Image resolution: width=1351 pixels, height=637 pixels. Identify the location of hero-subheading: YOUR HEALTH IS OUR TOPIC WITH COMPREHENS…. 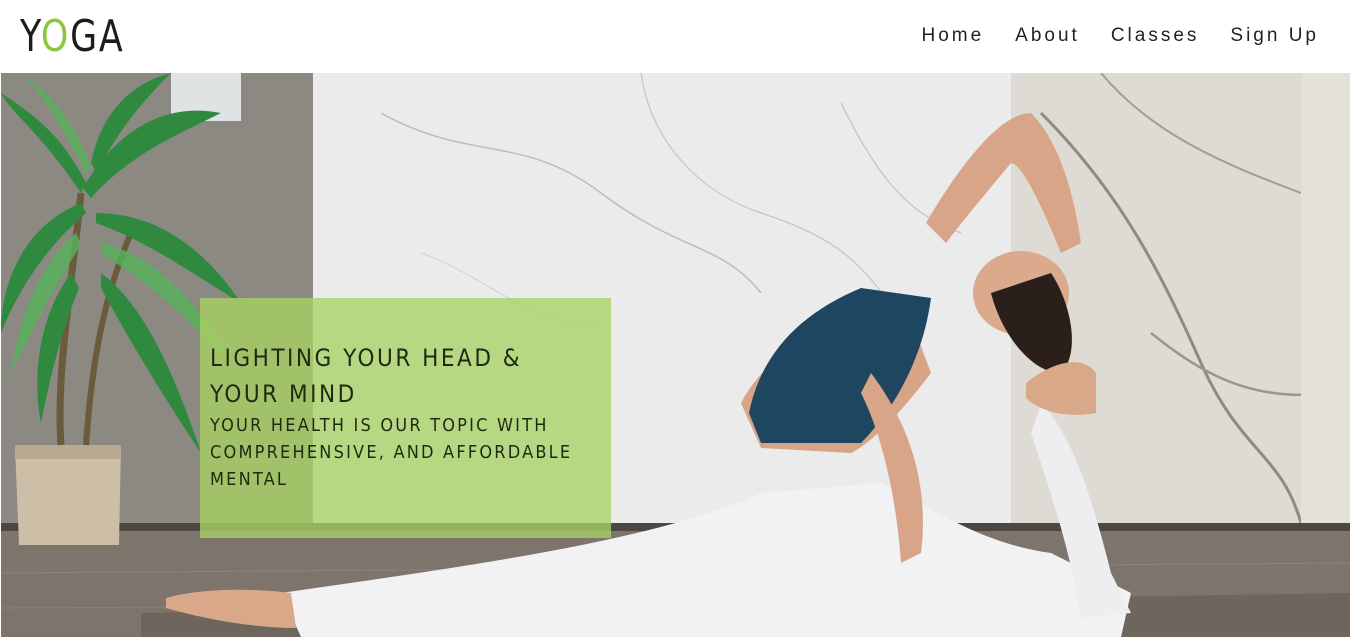
(391, 452).